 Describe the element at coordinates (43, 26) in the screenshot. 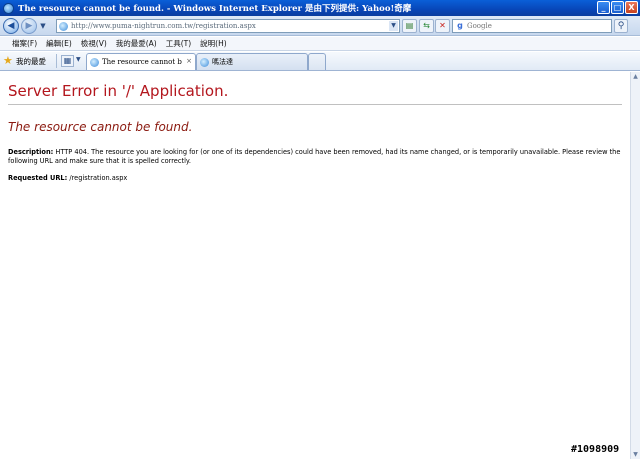

I see `recent-pages-dropdown: ▼` at that location.